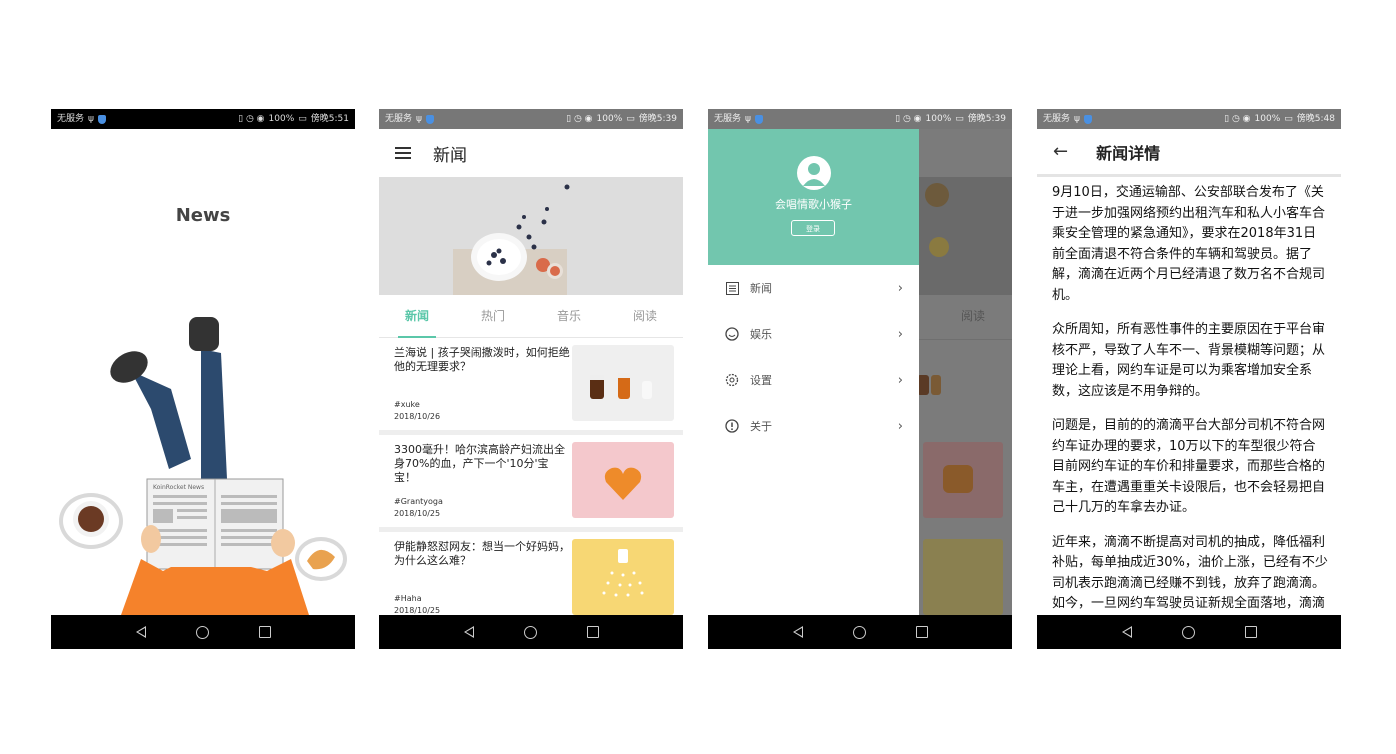 This screenshot has height=754, width=1396. Describe the element at coordinates (732, 426) in the screenshot. I see `info-icon` at that location.